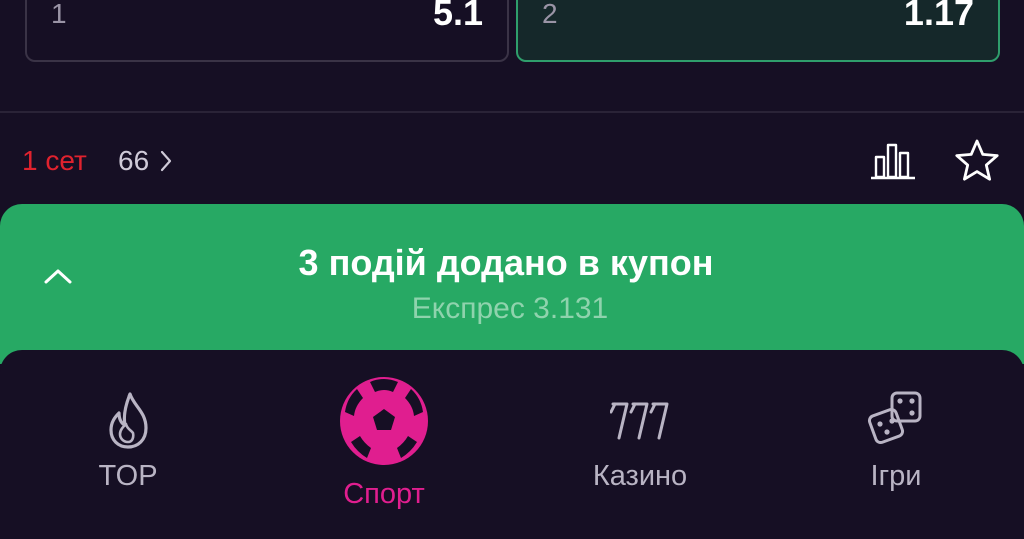 The height and width of the screenshot is (539, 1024). Describe the element at coordinates (384, 421) in the screenshot. I see `soccer-ball-icon` at that location.